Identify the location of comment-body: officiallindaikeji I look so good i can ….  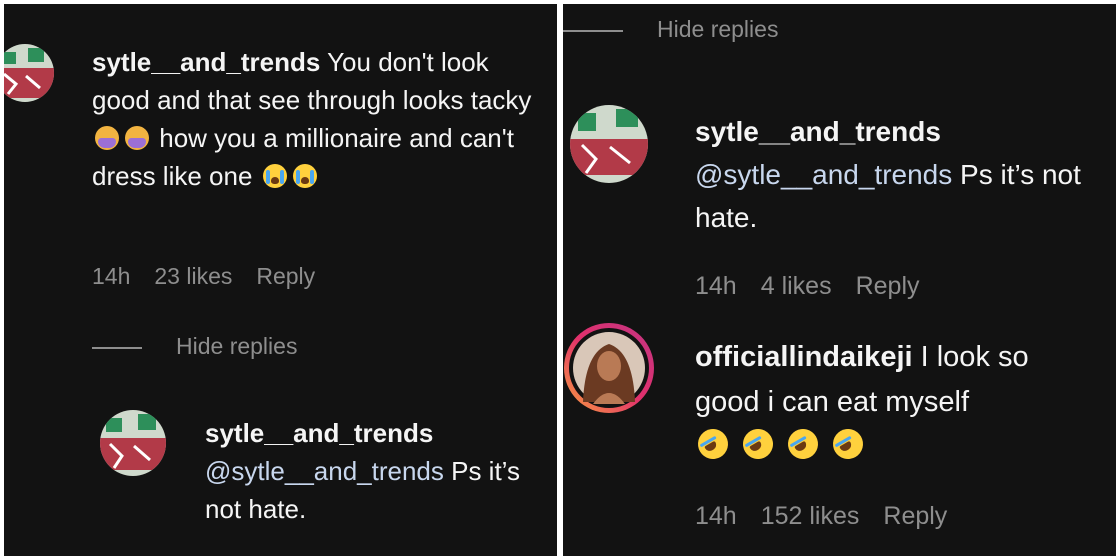
(893, 402).